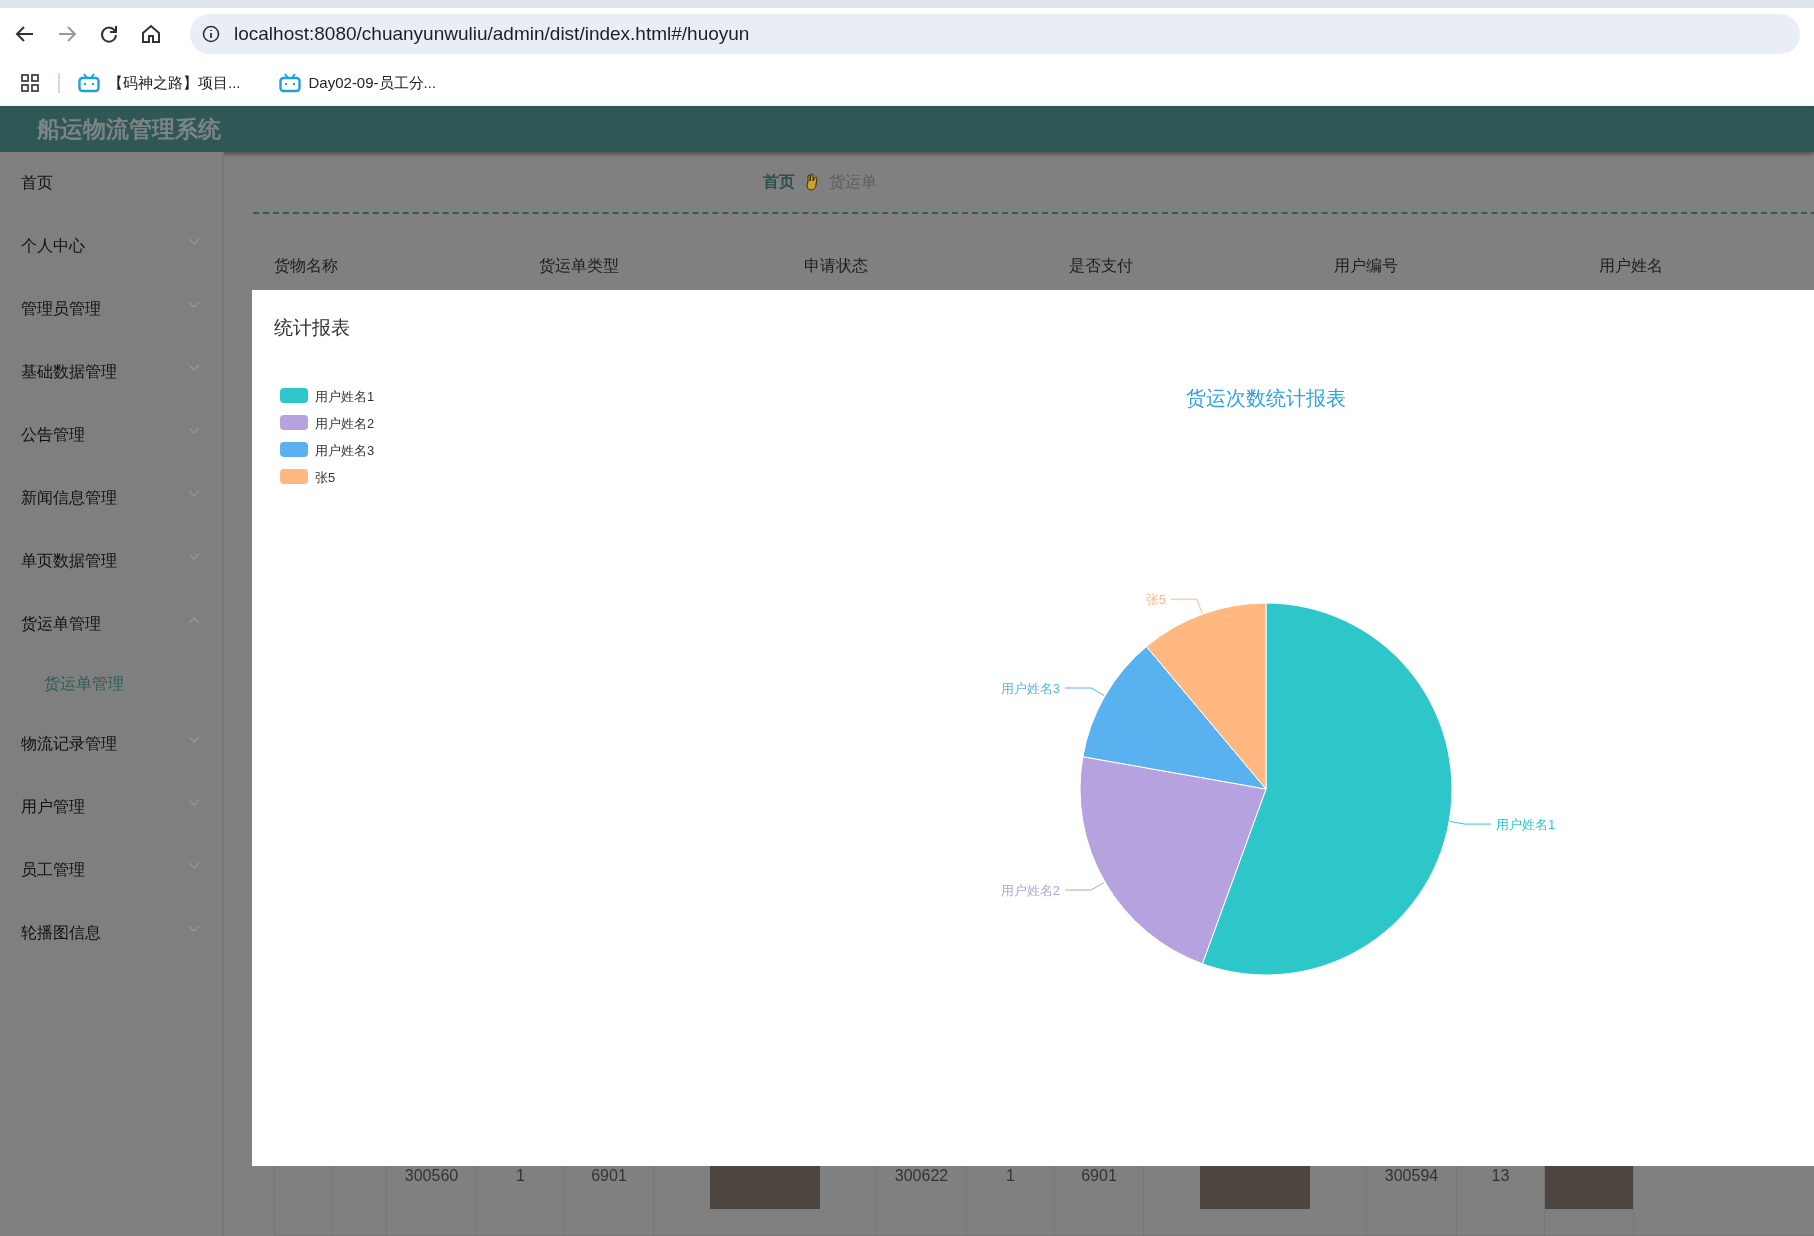 This screenshot has height=1236, width=1814. Describe the element at coordinates (111, 870) in the screenshot. I see `sidebar-item: 员工管理` at that location.